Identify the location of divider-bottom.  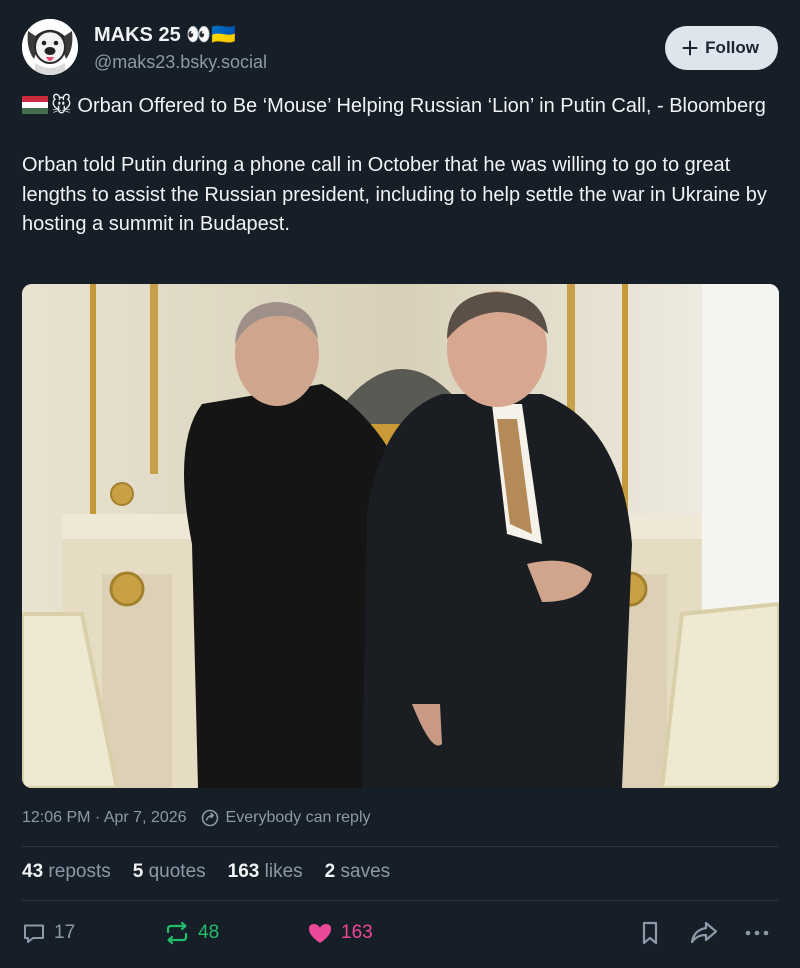
(400, 900).